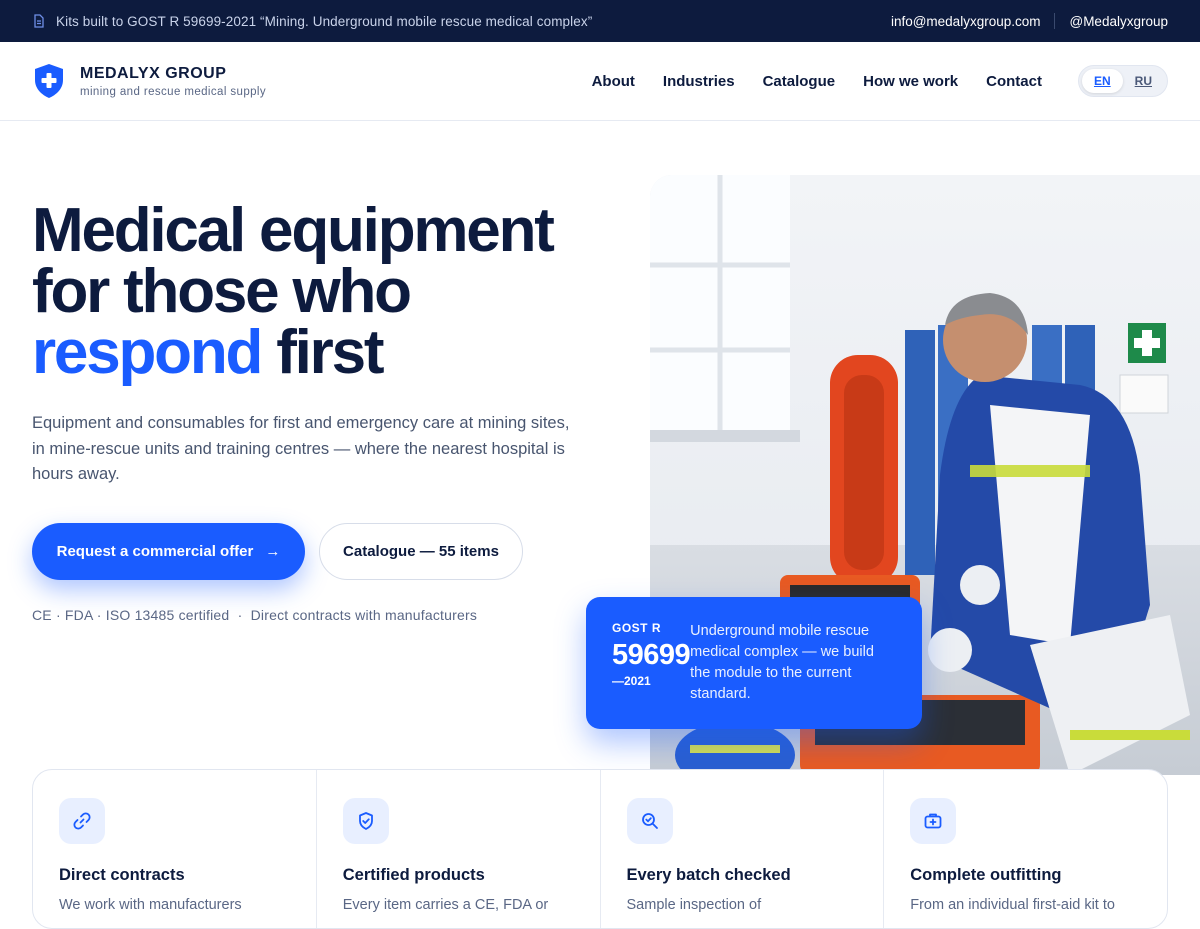  I want to click on catalogue-label: Catalogue — 55 items, so click(421, 551).